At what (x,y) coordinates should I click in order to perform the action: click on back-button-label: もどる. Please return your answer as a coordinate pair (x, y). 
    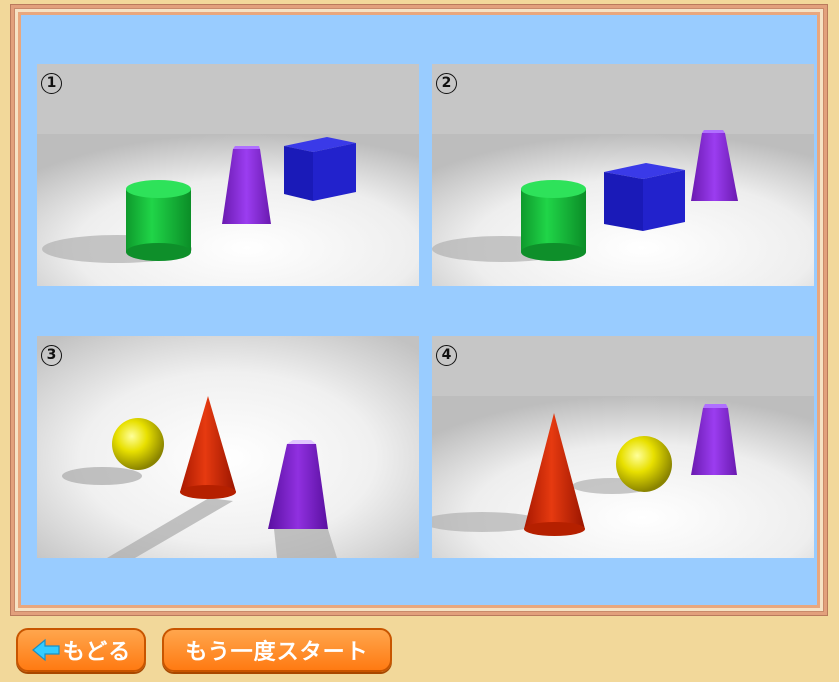
    Looking at the image, I should click on (97, 652).